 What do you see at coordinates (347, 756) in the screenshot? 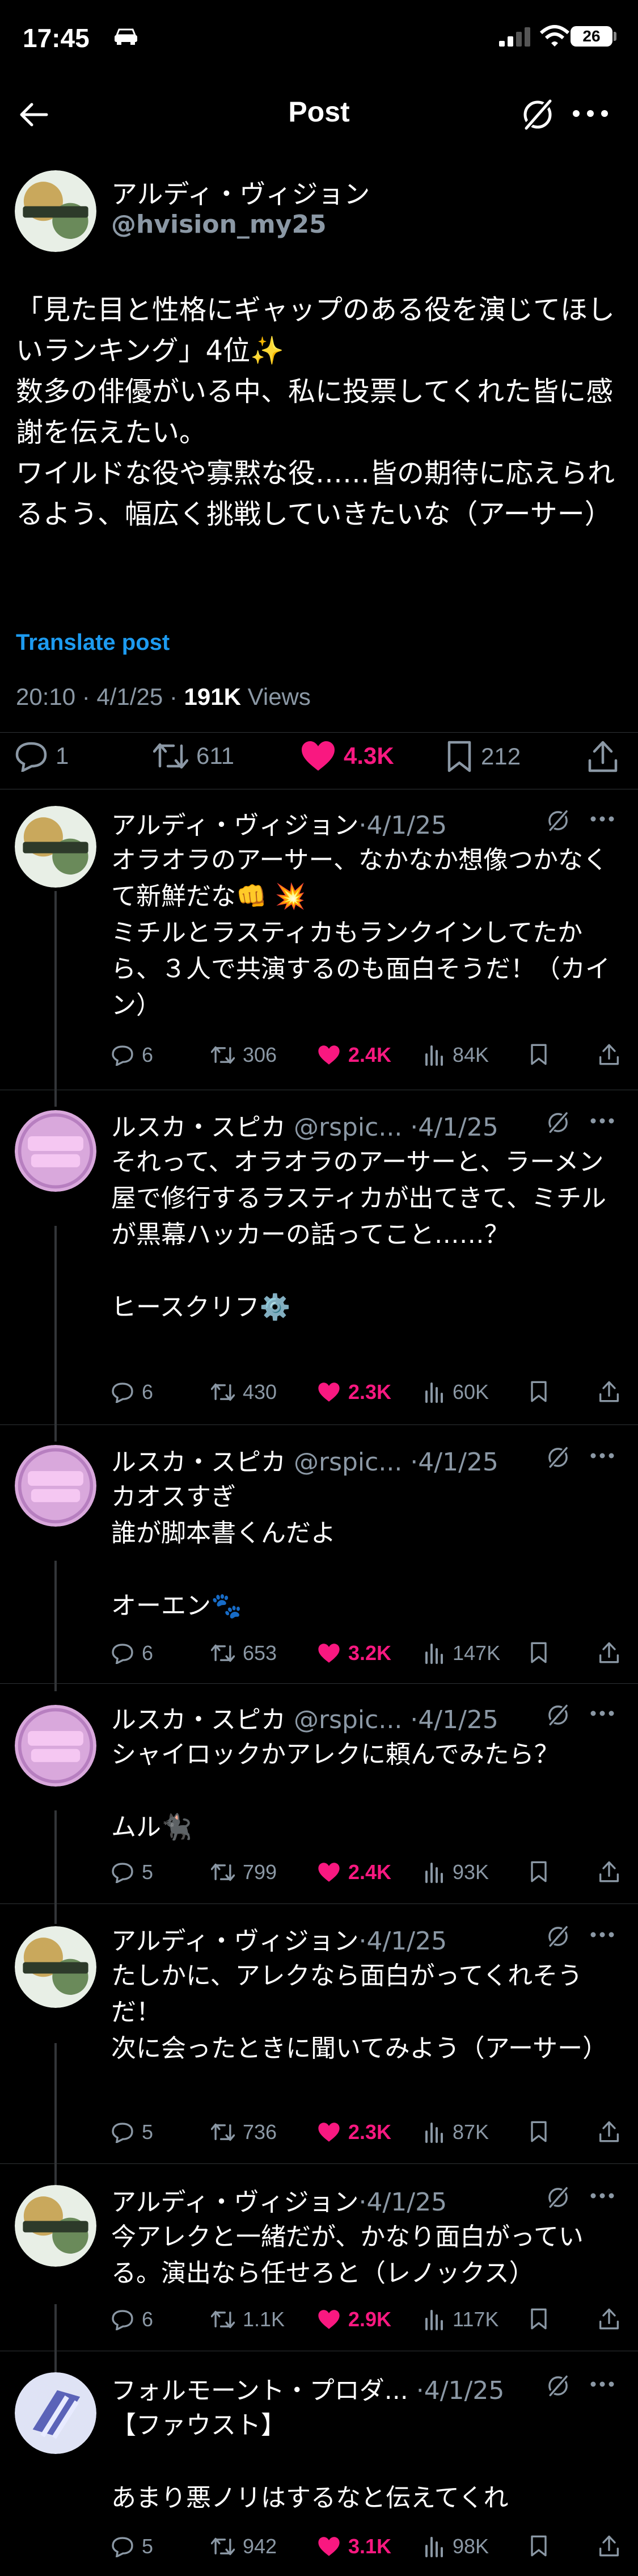
I see `like-button: 4.3K` at bounding box center [347, 756].